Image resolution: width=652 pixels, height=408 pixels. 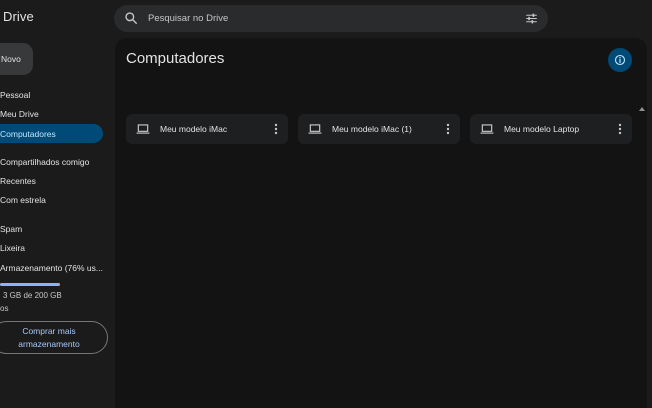 I want to click on filter-icon, so click(x=531, y=18).